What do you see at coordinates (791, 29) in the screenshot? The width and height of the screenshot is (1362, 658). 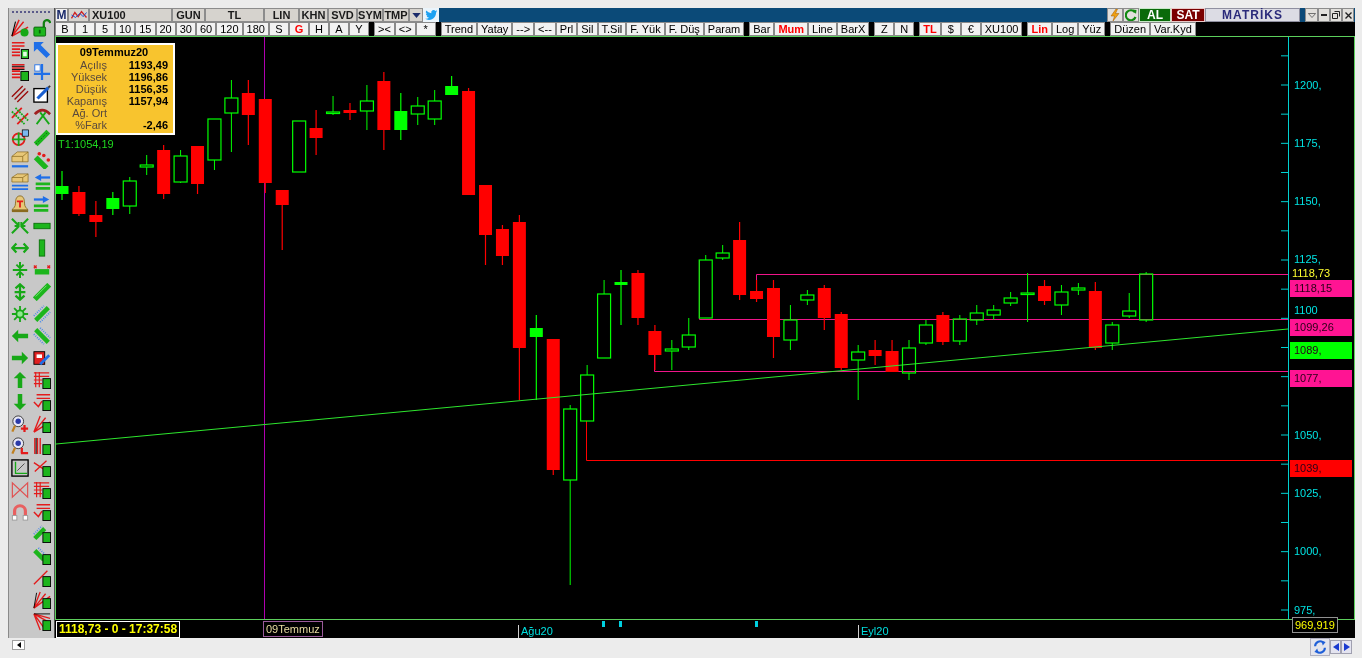 I see `chart-type-tab: Mum` at bounding box center [791, 29].